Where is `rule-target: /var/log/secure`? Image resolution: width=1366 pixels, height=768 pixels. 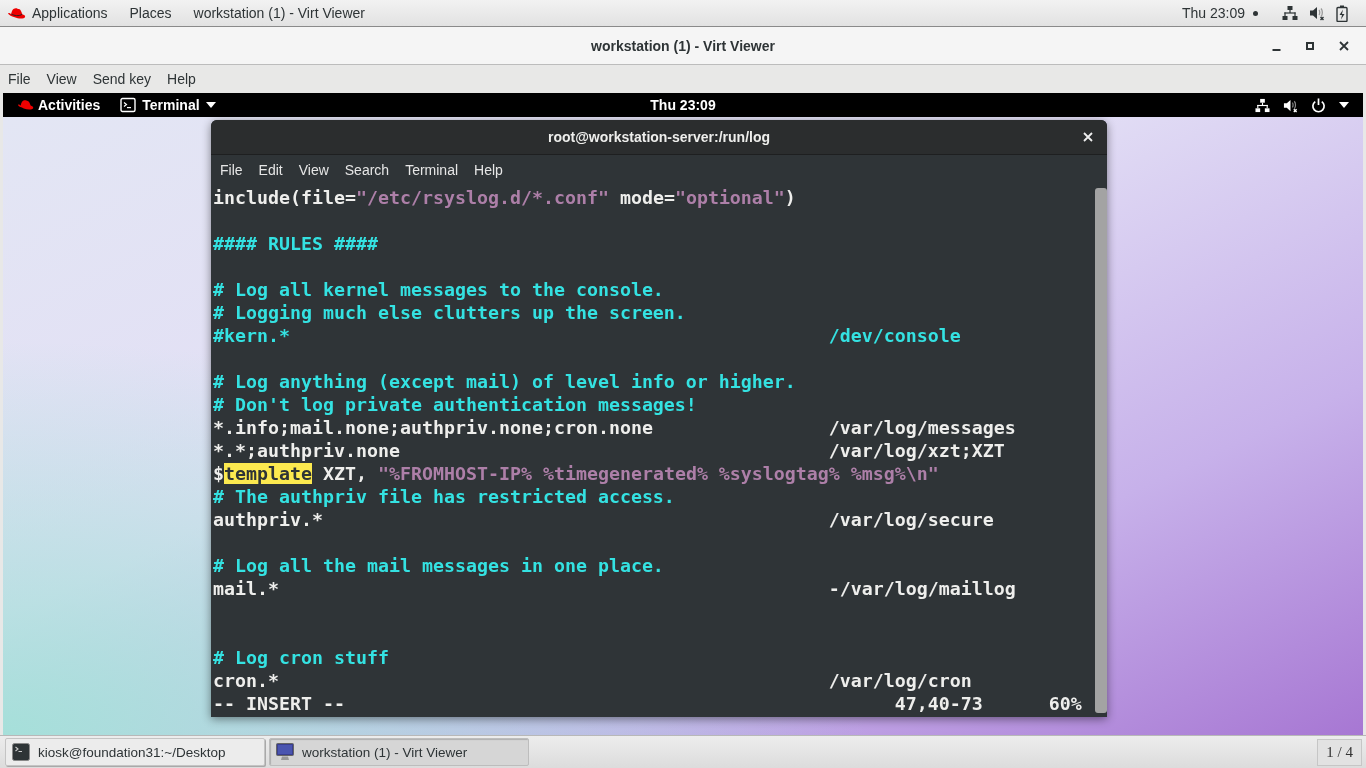
rule-target: /var/log/secure is located at coordinates (911, 519).